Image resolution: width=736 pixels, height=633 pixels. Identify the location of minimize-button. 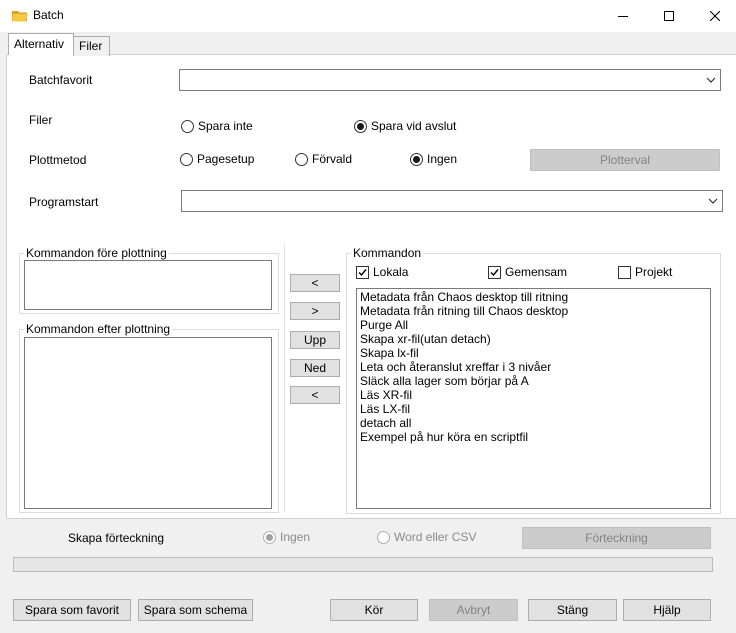
(623, 15).